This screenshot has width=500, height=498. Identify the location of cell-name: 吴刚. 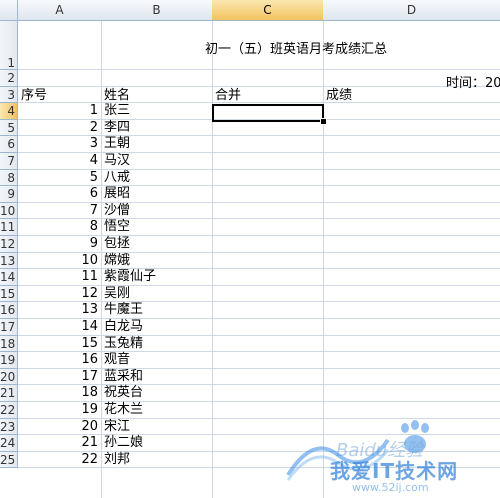
(117, 294).